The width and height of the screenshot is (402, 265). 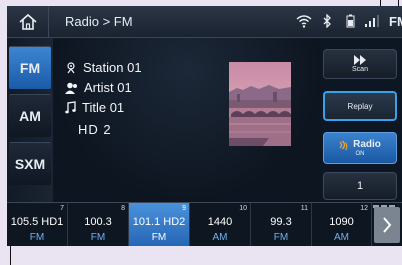 I want to click on preset-frequency: 100.3, so click(x=98, y=222).